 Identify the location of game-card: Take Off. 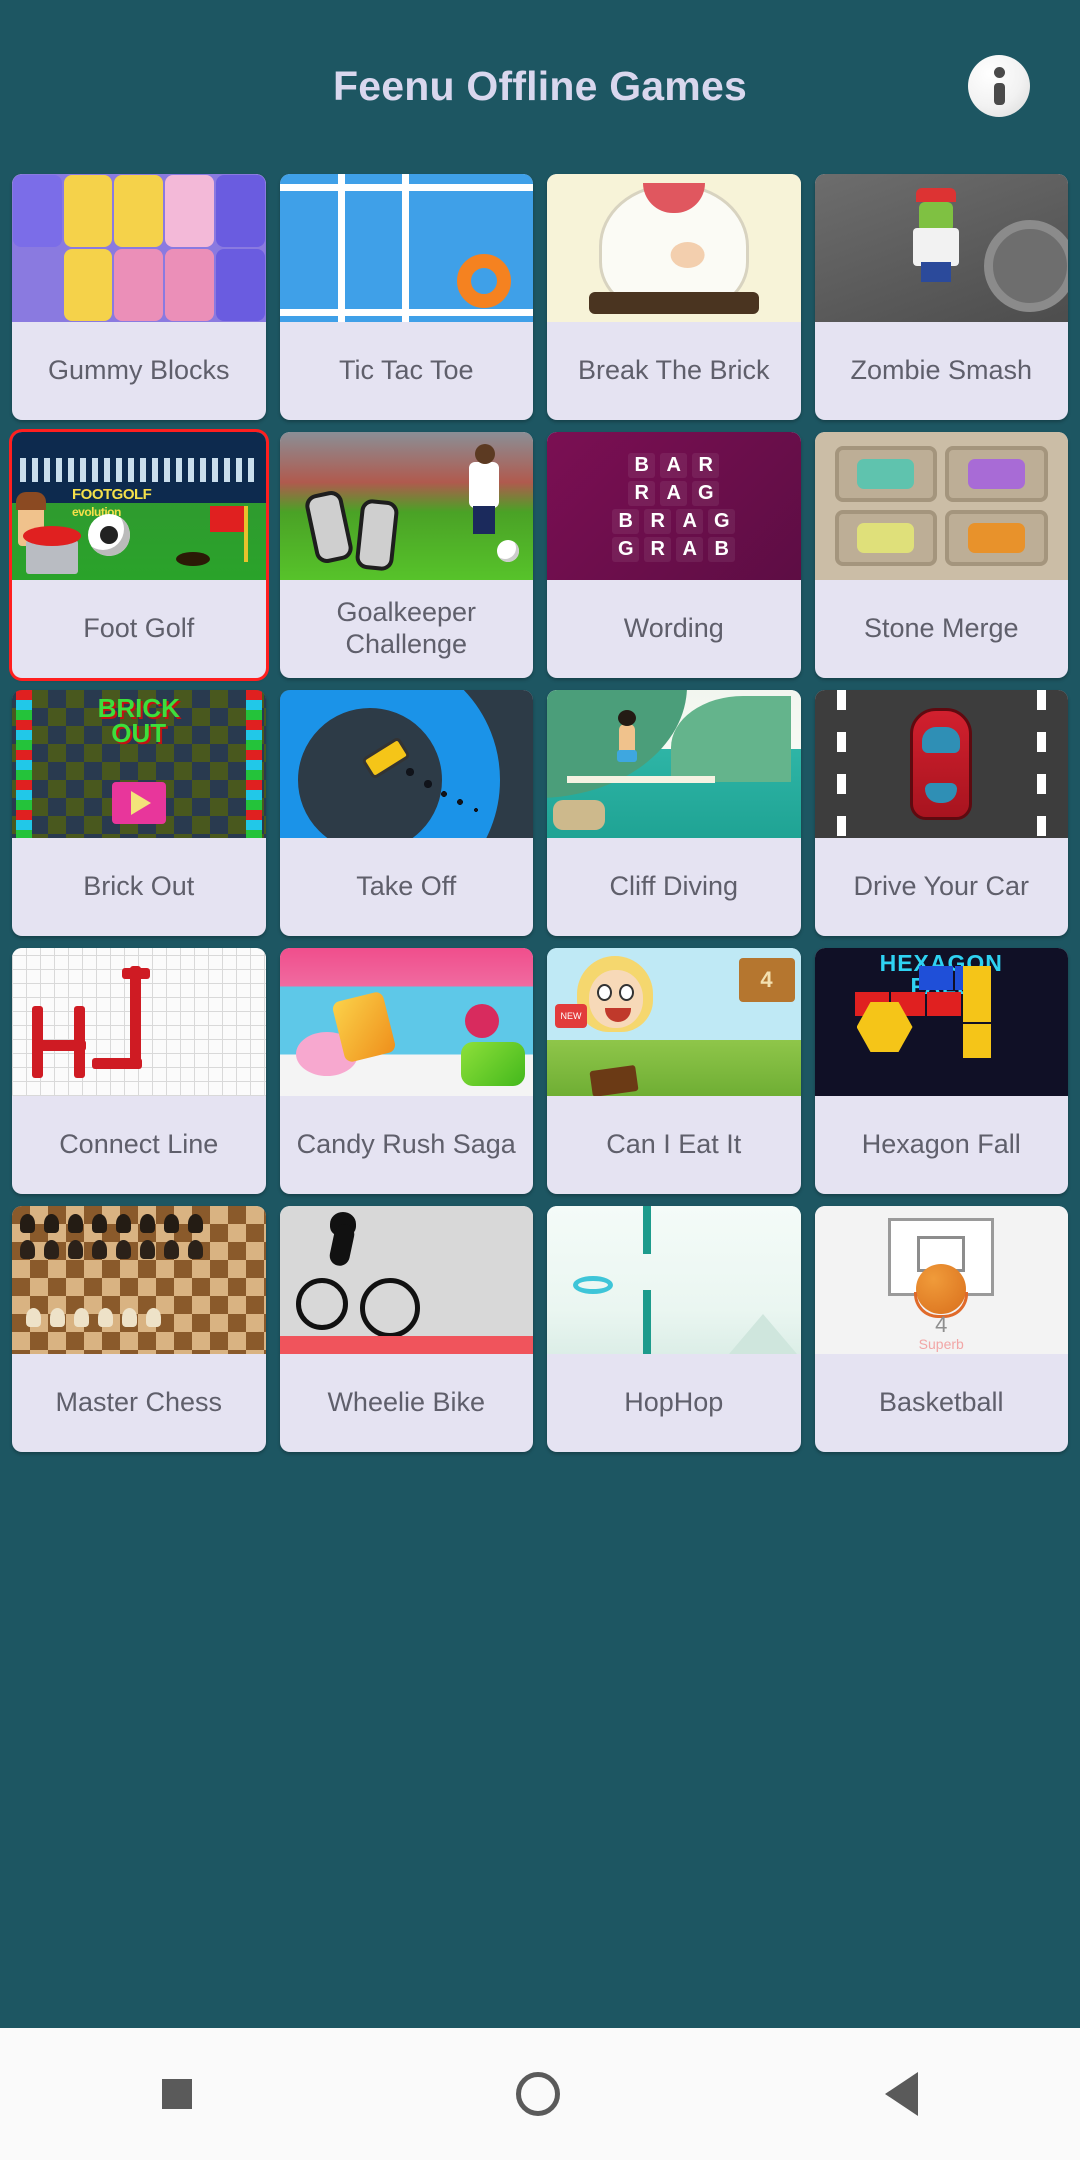
(406, 813).